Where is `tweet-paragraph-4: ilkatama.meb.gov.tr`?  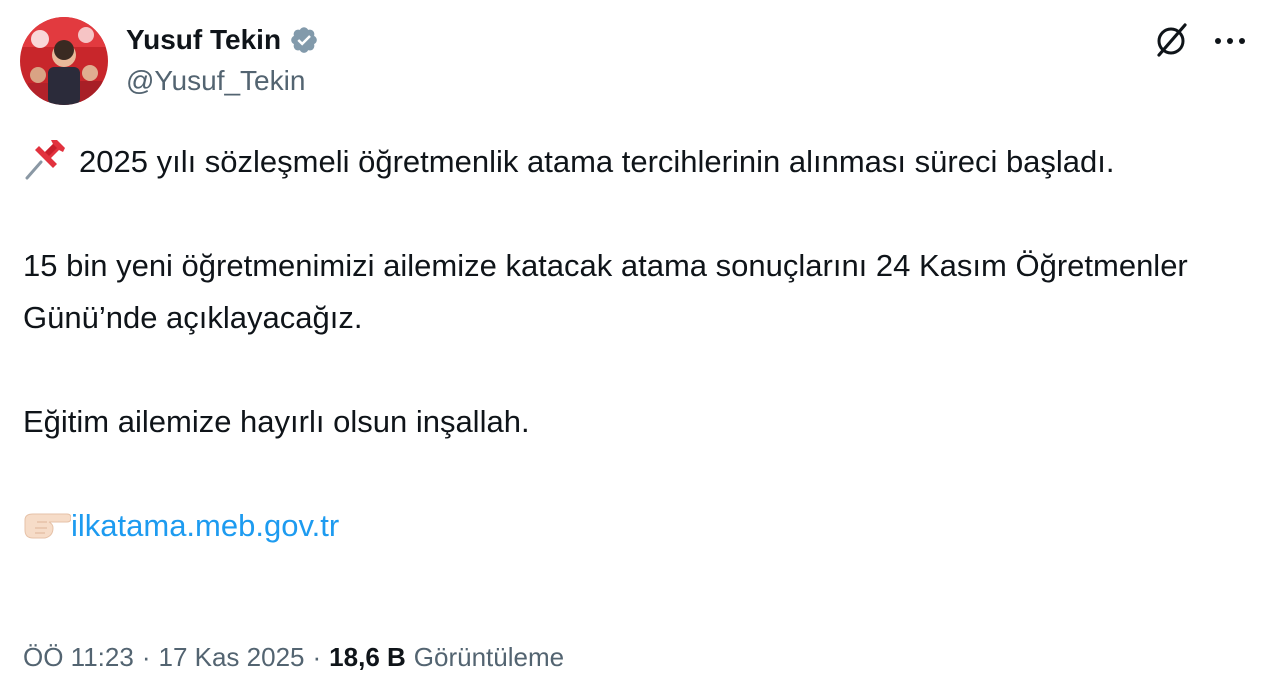 tweet-paragraph-4: ilkatama.meb.gov.tr is located at coordinates (640, 526).